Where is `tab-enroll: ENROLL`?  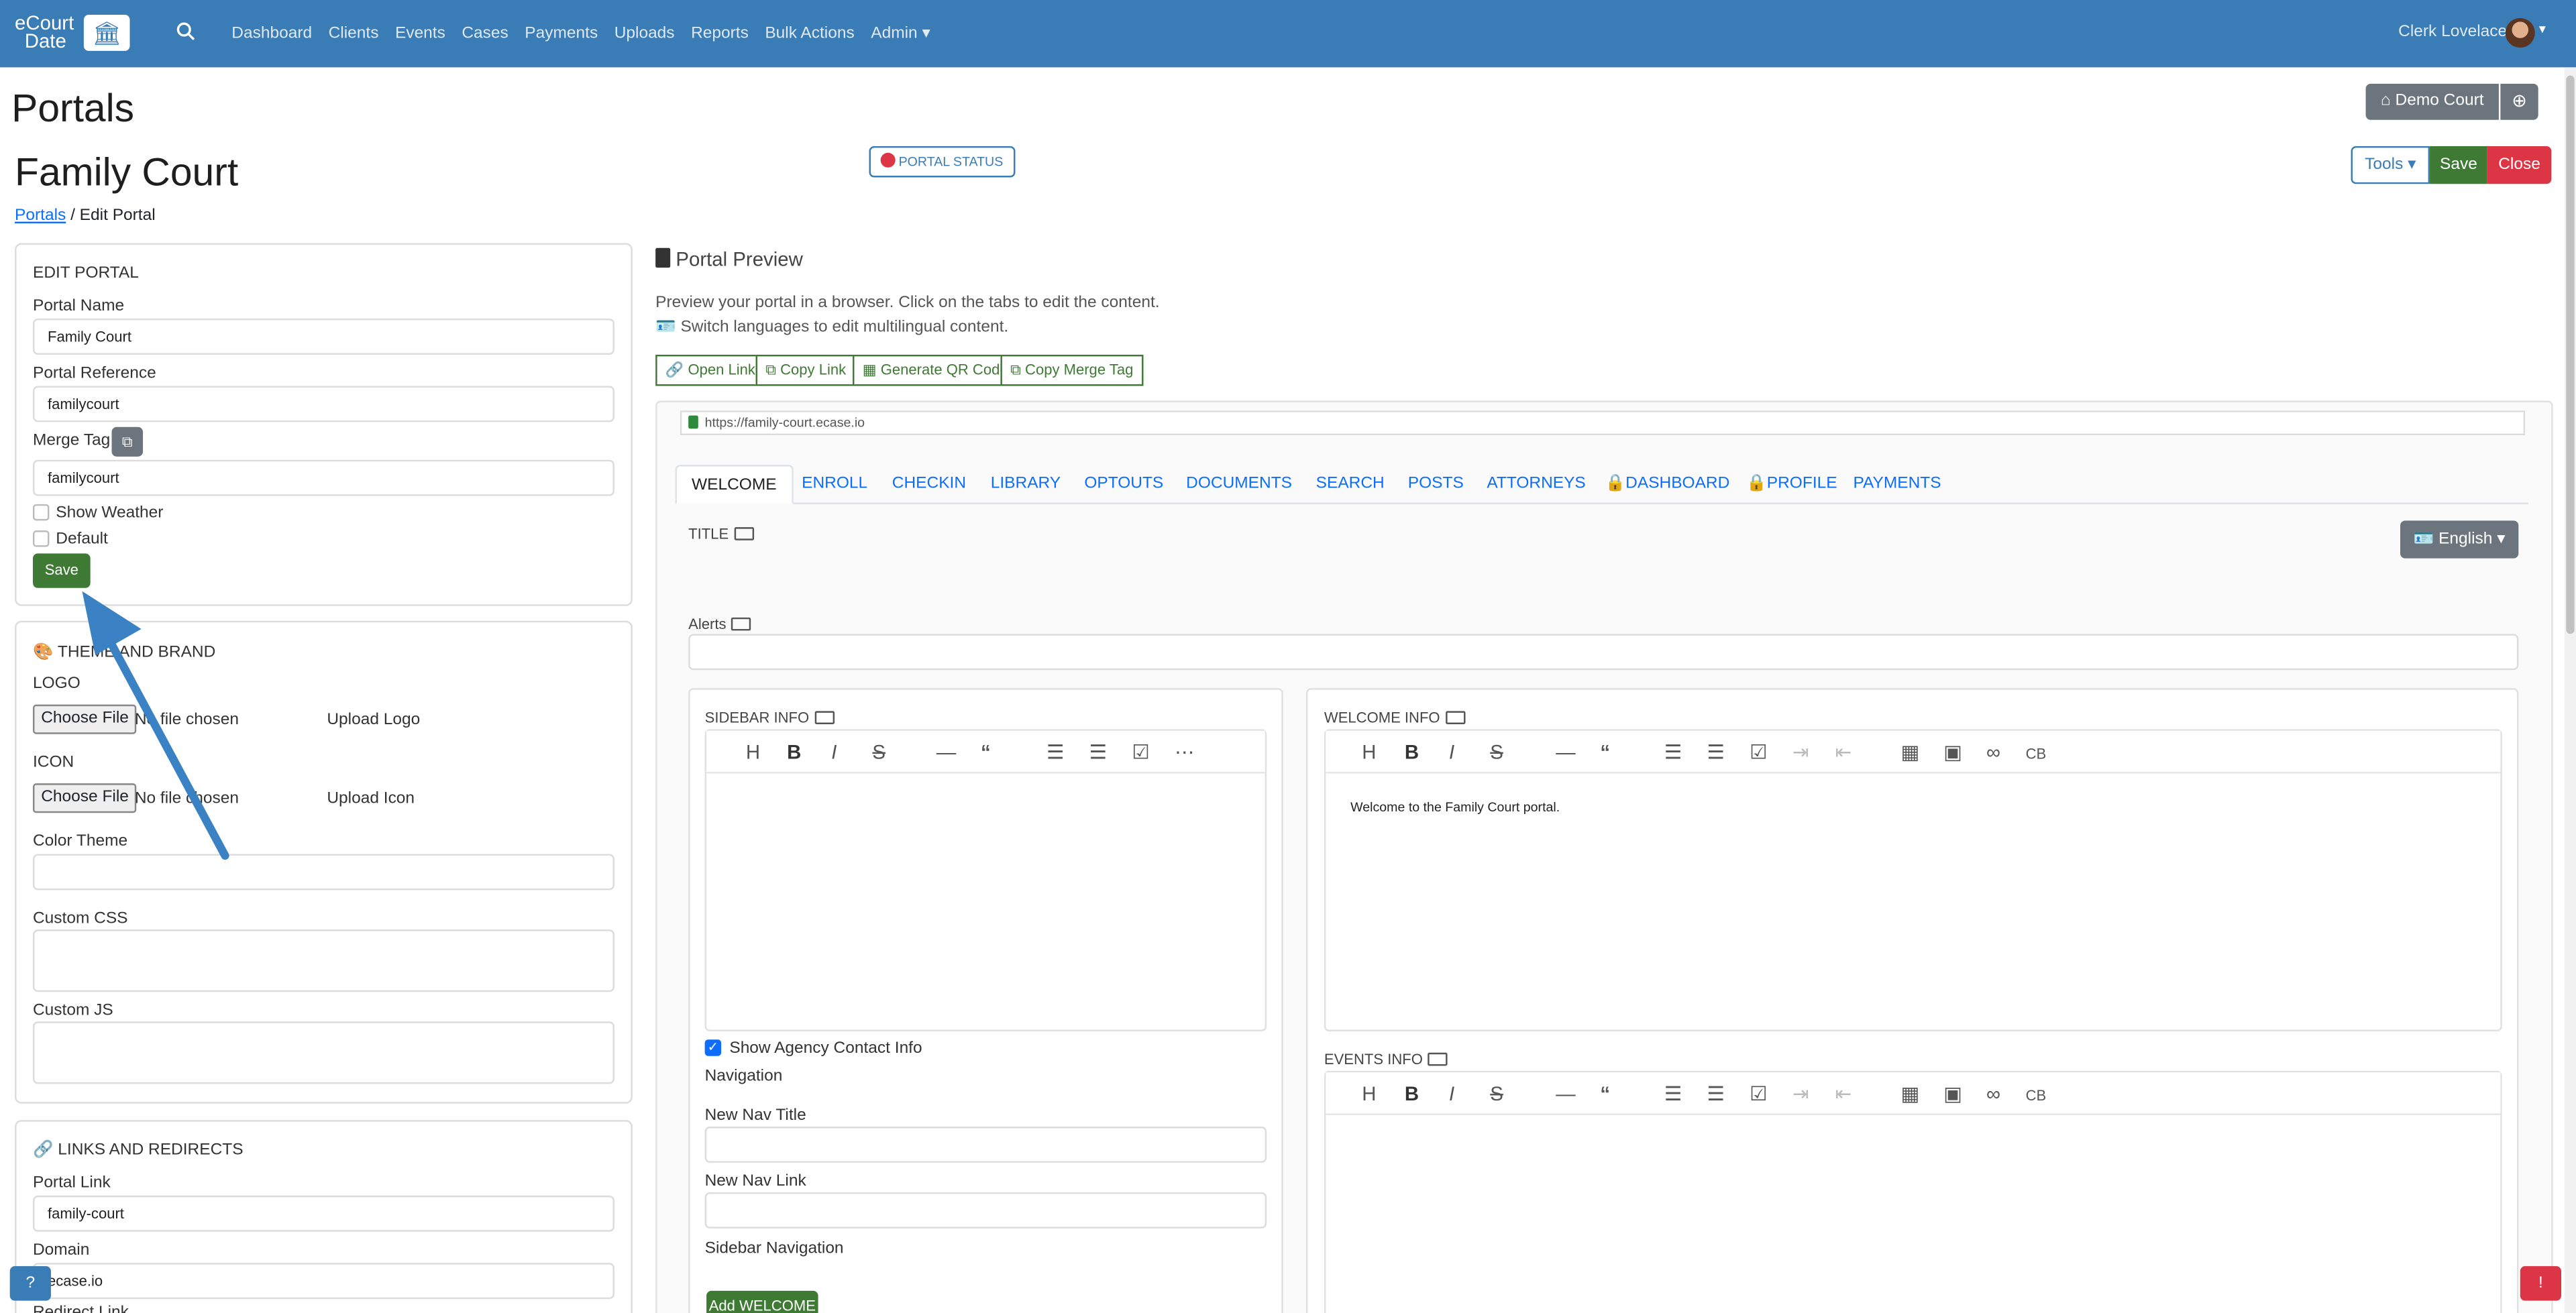 tab-enroll: ENROLL is located at coordinates (834, 484).